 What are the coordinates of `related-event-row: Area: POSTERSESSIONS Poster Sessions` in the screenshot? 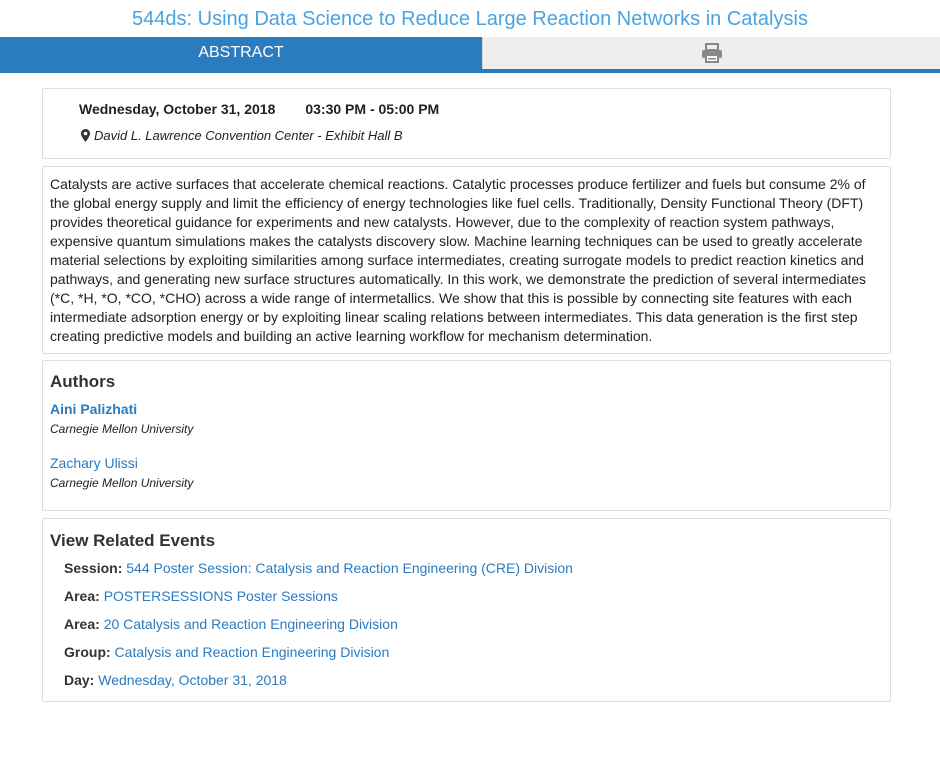 It's located at (201, 596).